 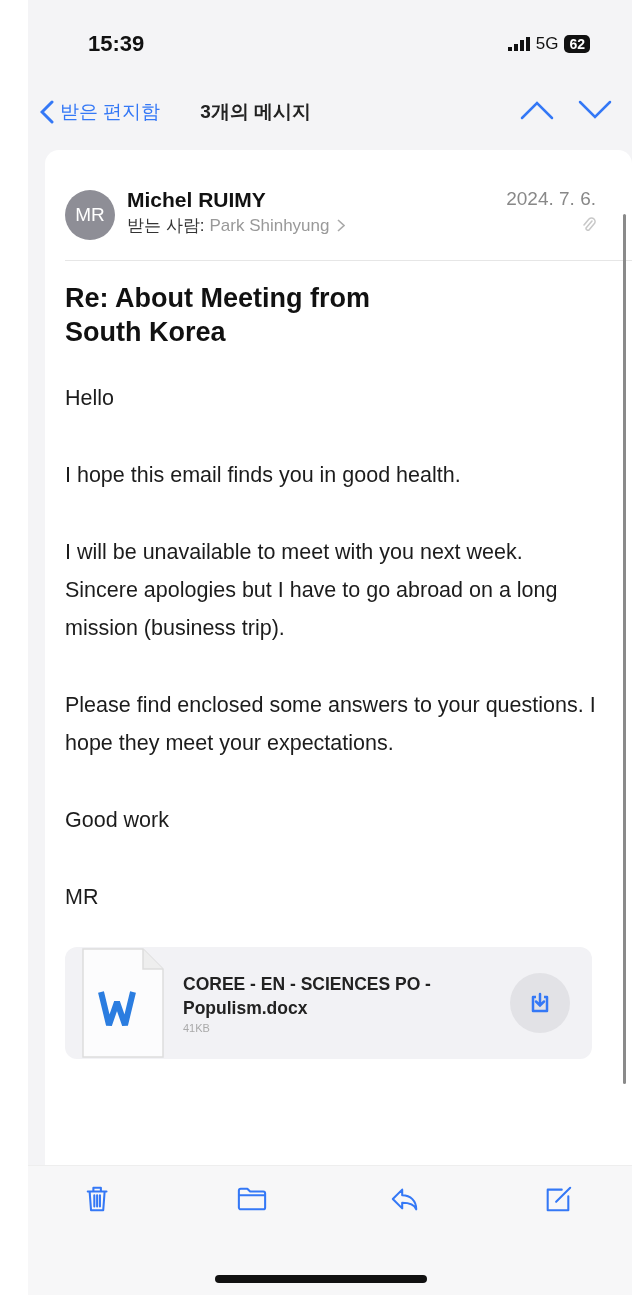 I want to click on body-paragraph: I will be unavailable to meet with you next week. Sincere apologies but I have to go abroad on a long mission (business trip)., so click(x=312, y=590).